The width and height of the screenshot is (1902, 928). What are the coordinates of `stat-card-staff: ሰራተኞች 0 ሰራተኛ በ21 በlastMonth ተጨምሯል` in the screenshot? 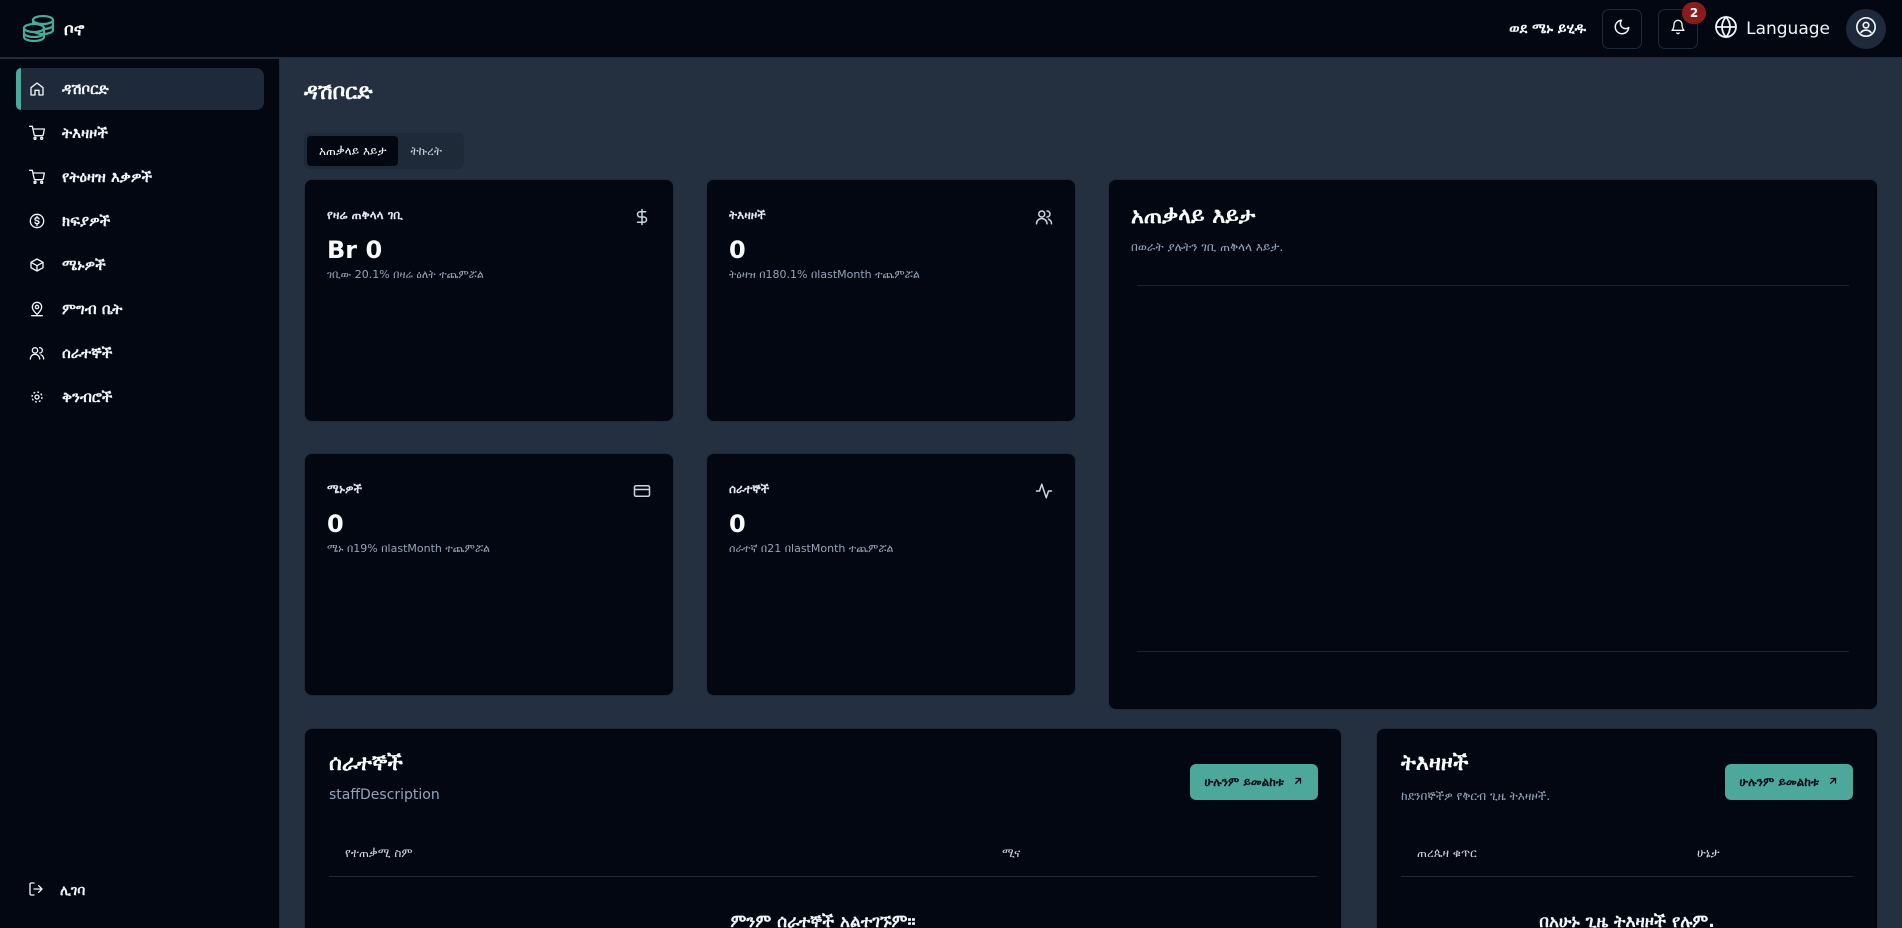 It's located at (891, 574).